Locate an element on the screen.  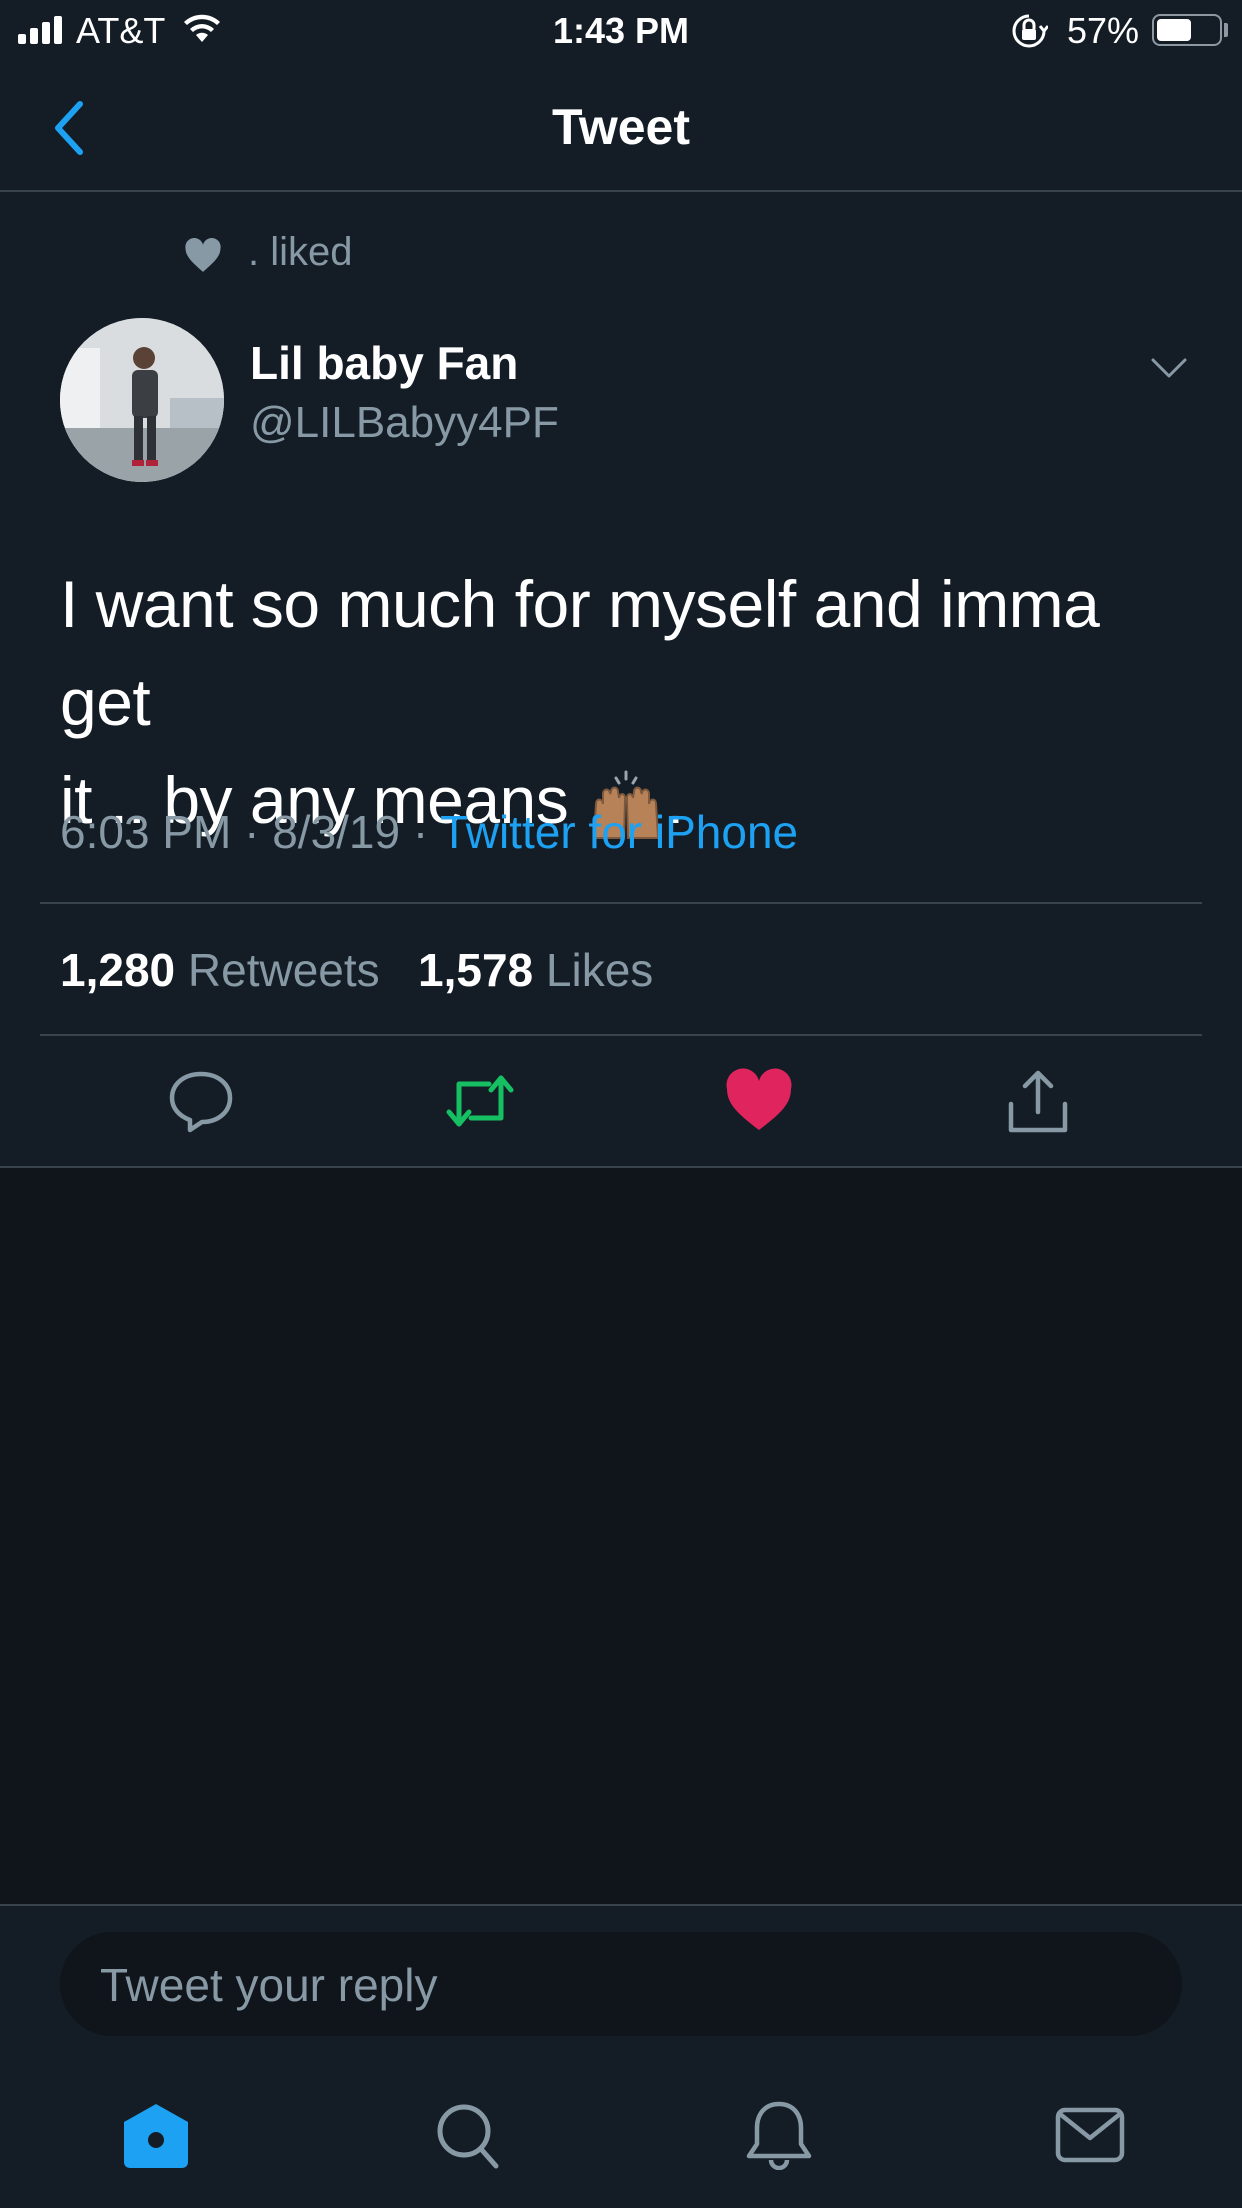
heart-small-icon is located at coordinates (203, 255).